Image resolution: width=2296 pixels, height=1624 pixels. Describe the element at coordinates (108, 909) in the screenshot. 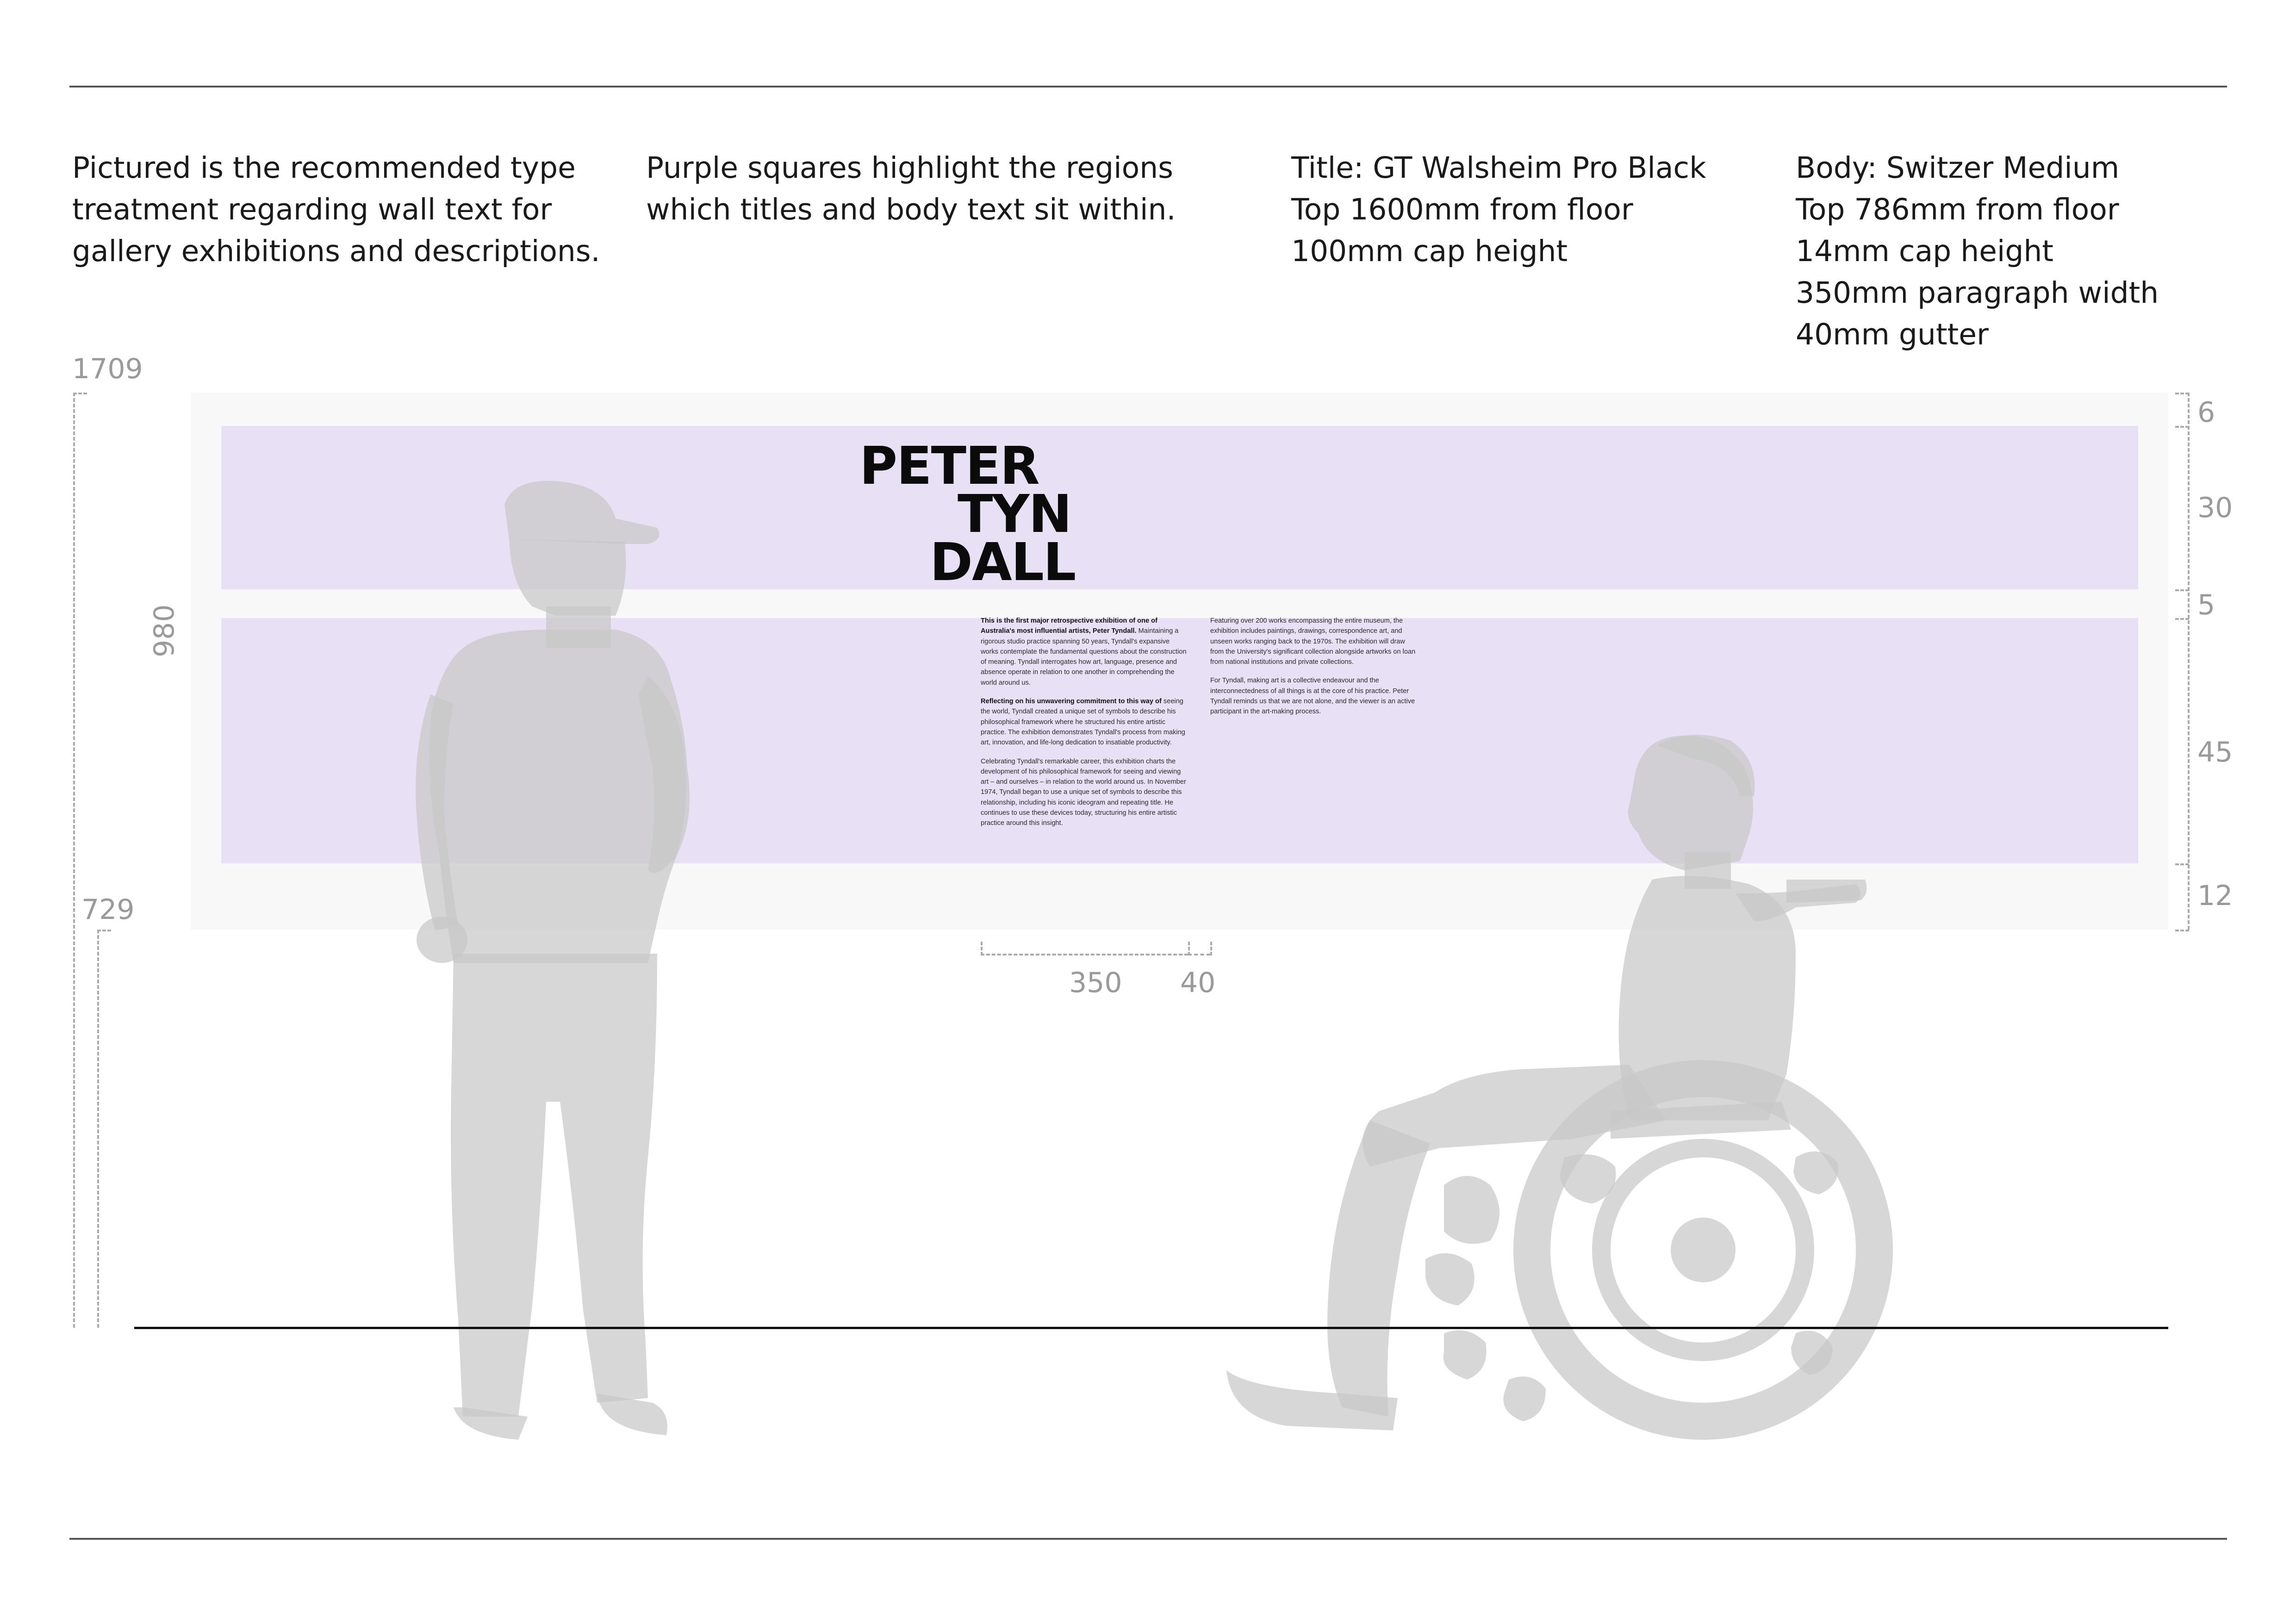

I see `dim-label-left-bottom: 729` at that location.